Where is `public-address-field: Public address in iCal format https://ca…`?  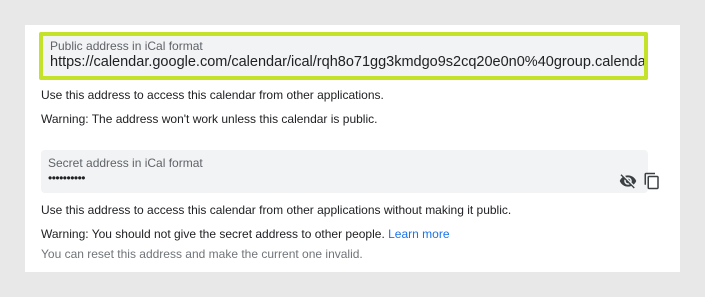 public-address-field: Public address in iCal format https://ca… is located at coordinates (343, 56).